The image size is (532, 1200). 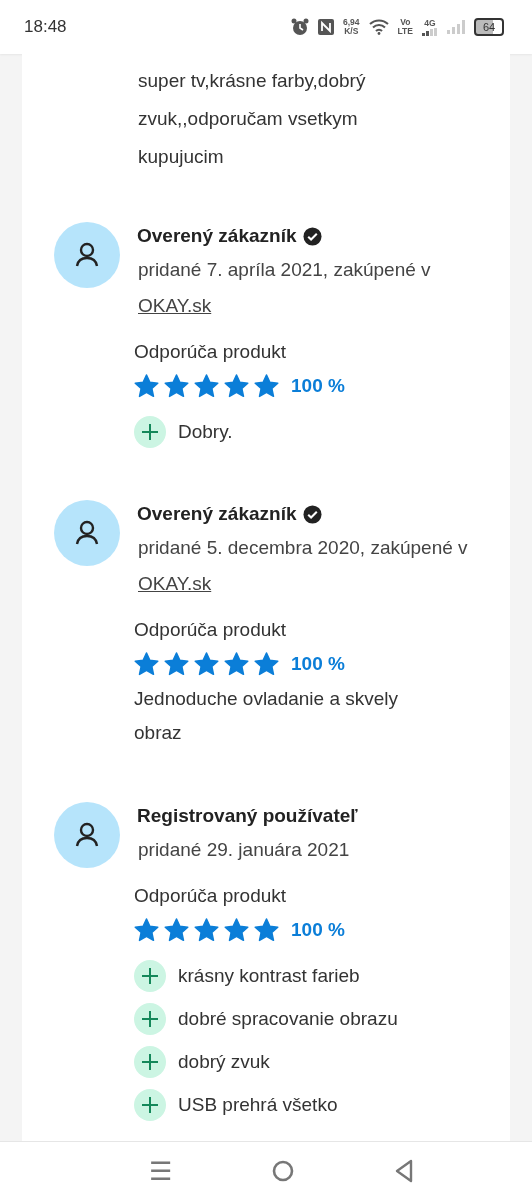 What do you see at coordinates (224, 1062) in the screenshot?
I see `pro-text: dobrý zvuk` at bounding box center [224, 1062].